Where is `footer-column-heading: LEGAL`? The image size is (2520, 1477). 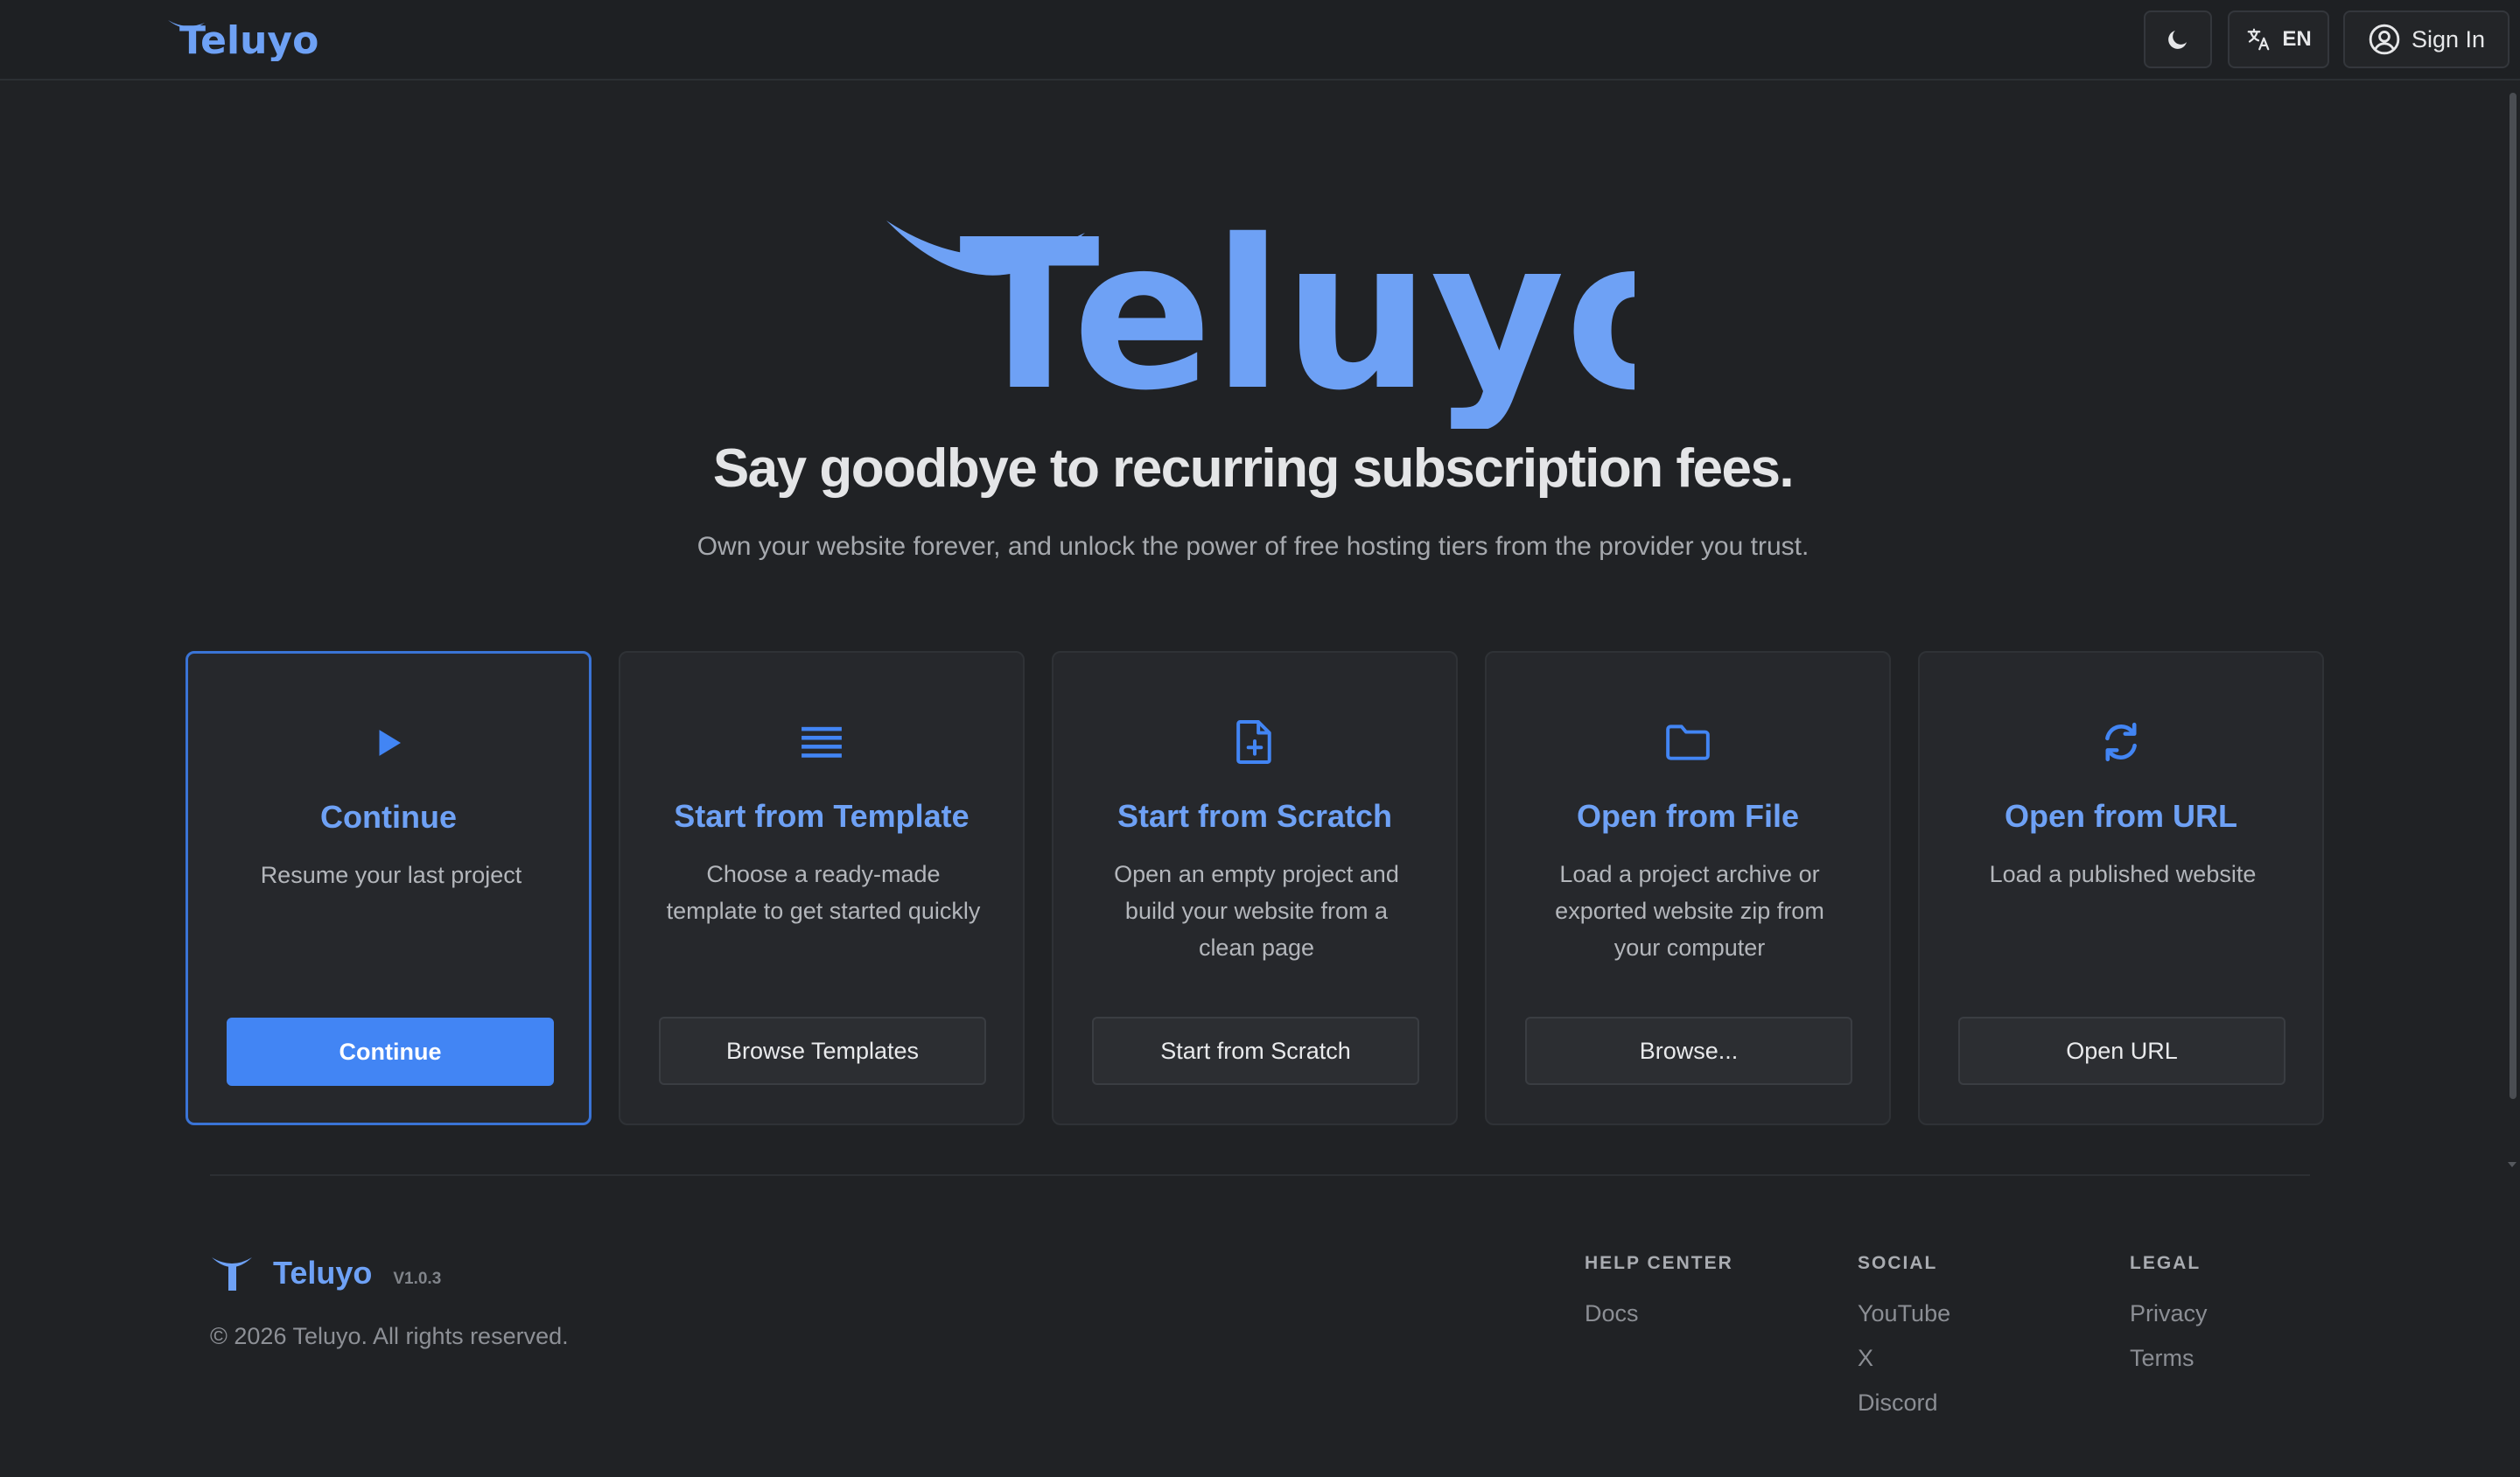 footer-column-heading: LEGAL is located at coordinates (2166, 1263).